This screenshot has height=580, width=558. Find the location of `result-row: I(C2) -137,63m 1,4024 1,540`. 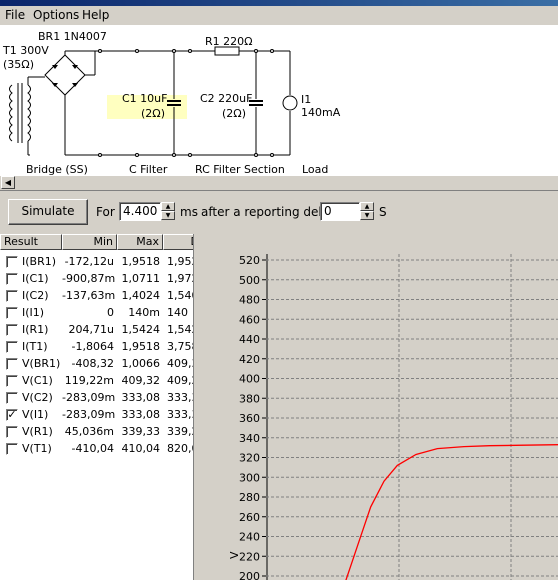

result-row: I(C2) -137,63m 1,4024 1,540 is located at coordinates (96, 295).